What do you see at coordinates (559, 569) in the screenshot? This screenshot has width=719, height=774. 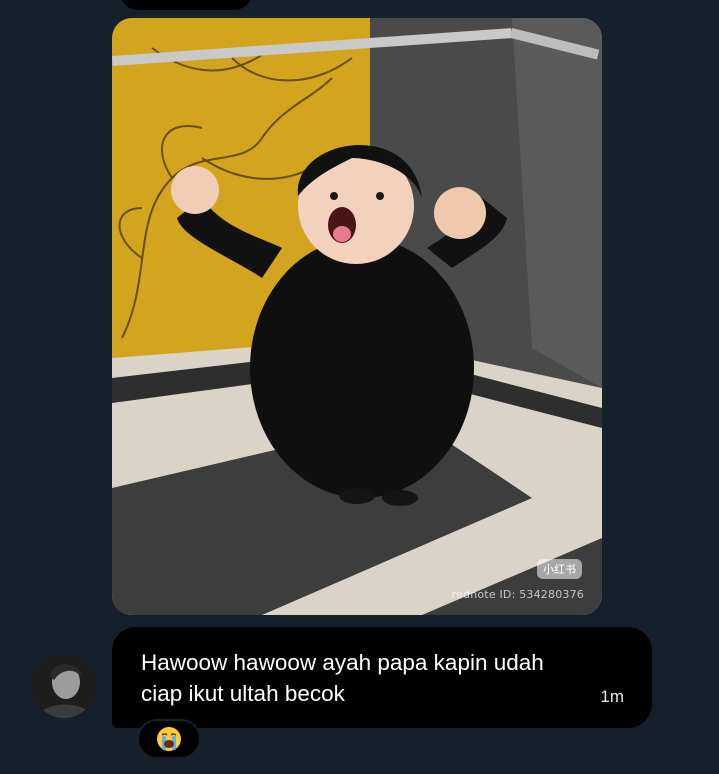 I see `rednote-logo: 小红书` at bounding box center [559, 569].